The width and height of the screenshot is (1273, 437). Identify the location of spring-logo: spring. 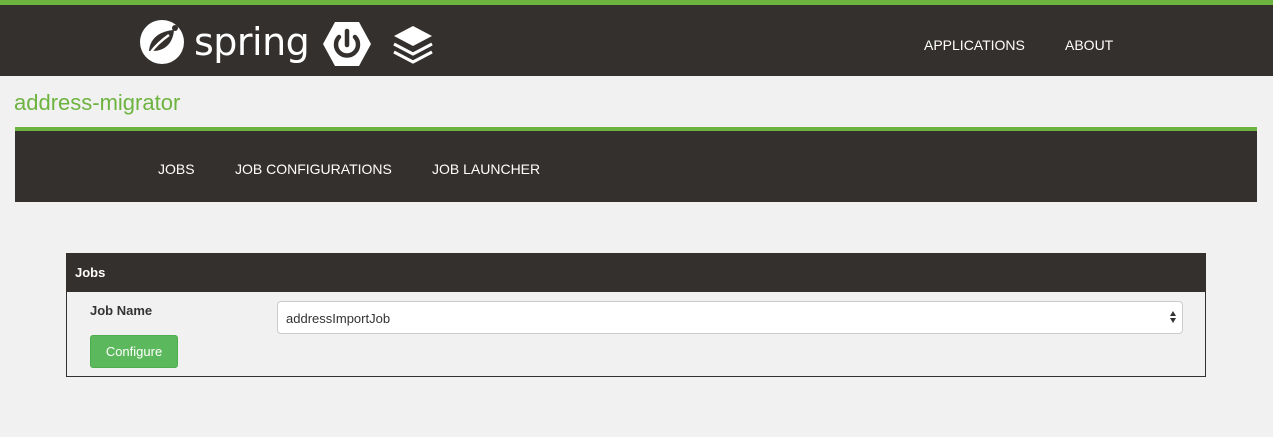
(224, 42).